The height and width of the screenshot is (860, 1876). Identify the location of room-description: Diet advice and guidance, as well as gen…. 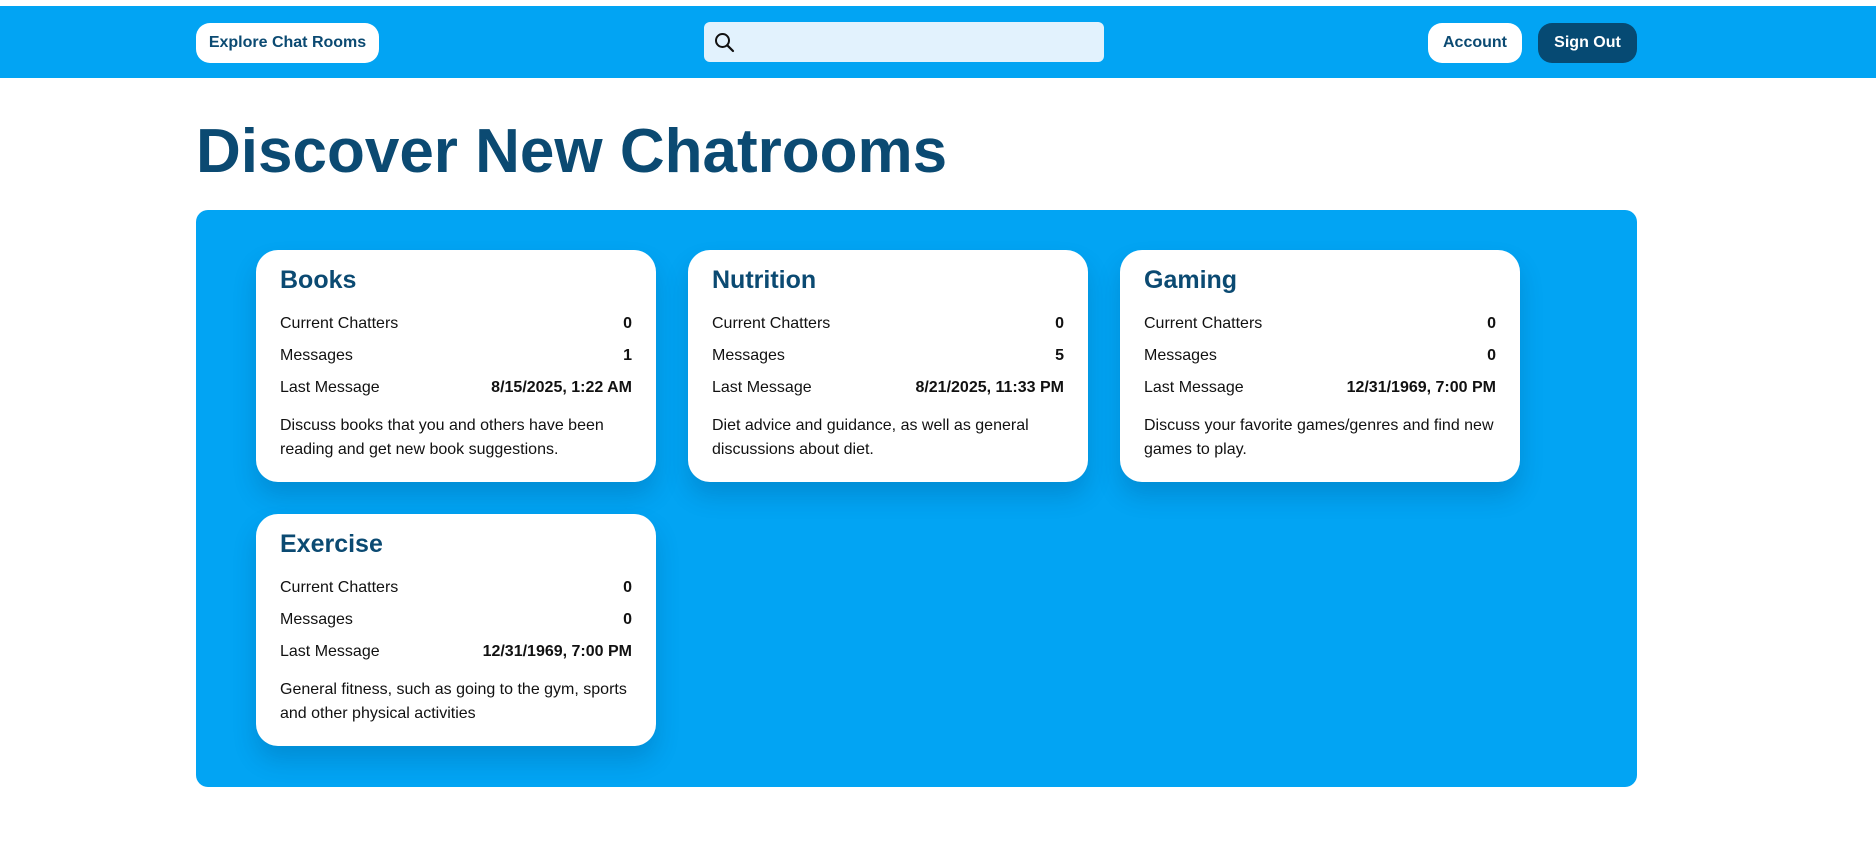
(870, 437).